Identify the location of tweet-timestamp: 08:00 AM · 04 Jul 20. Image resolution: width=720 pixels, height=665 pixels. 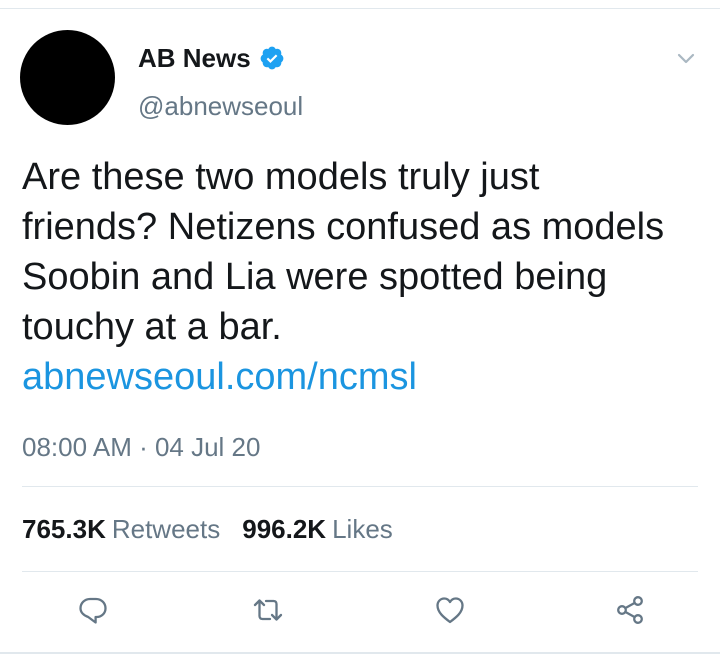
(141, 447).